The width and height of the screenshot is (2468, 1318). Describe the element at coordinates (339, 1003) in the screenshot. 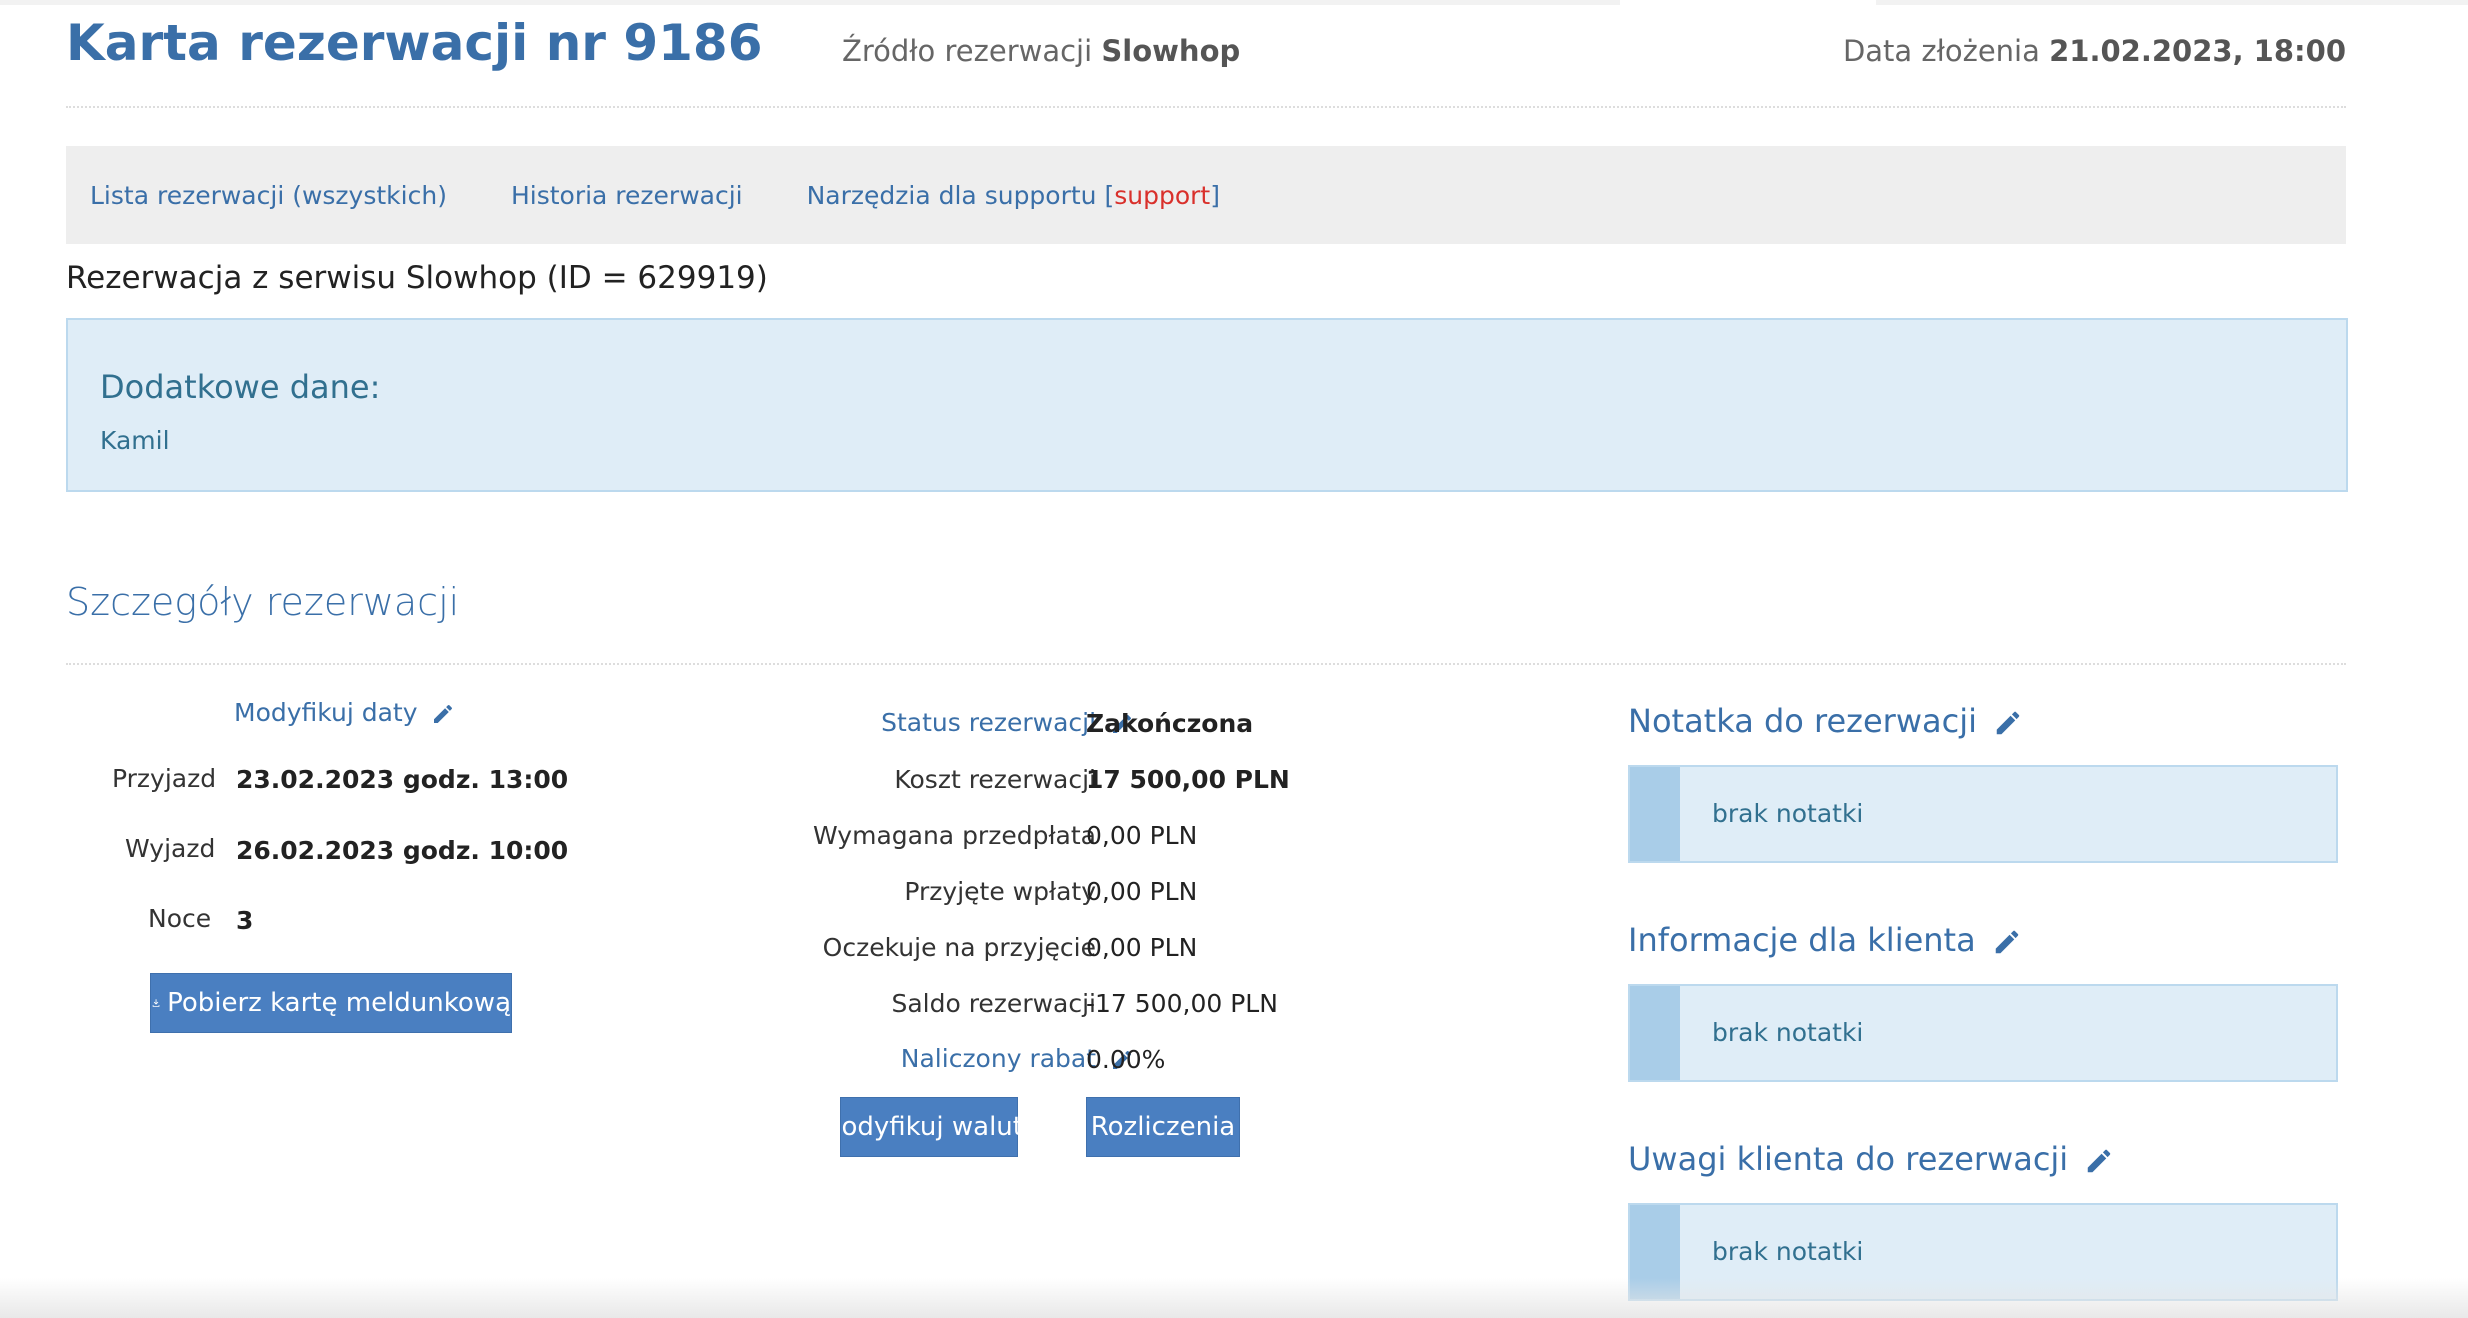

I see `download-button-label: Pobierz kartę meldunkową` at that location.